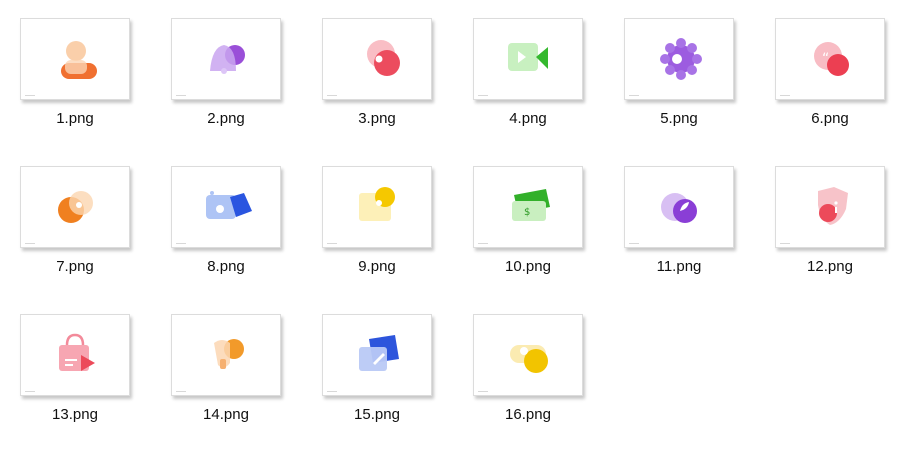 This screenshot has width=914, height=460. I want to click on file-item: 3.png, so click(377, 79).